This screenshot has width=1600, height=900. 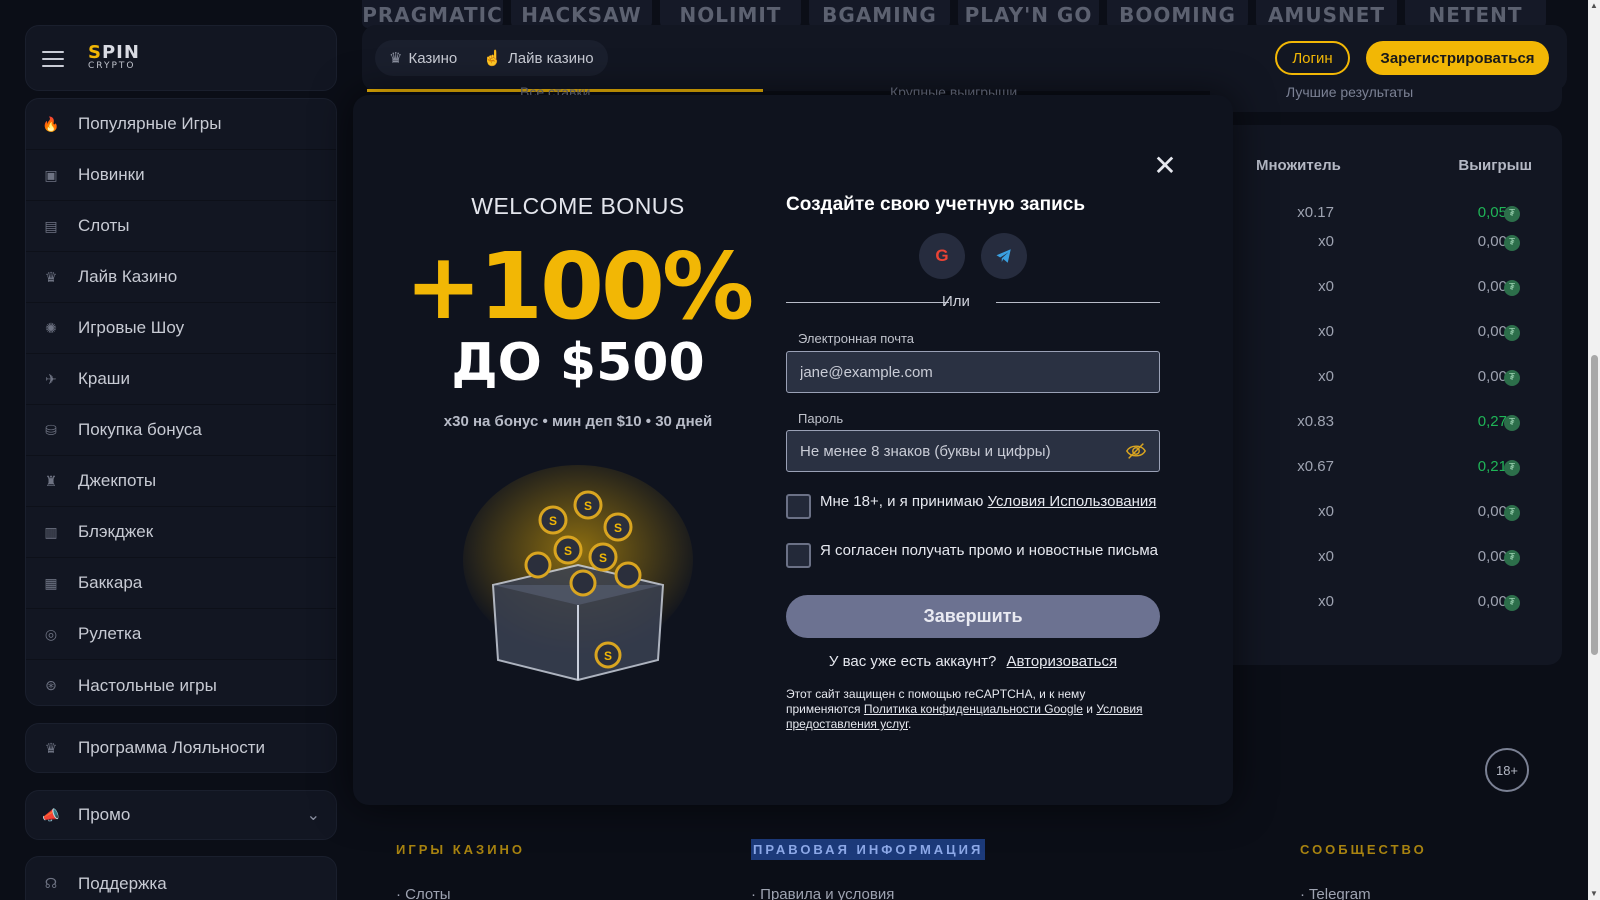 I want to click on sidebar-item-wheel: ✺ Игровые Шоу, so click(x=181, y=328).